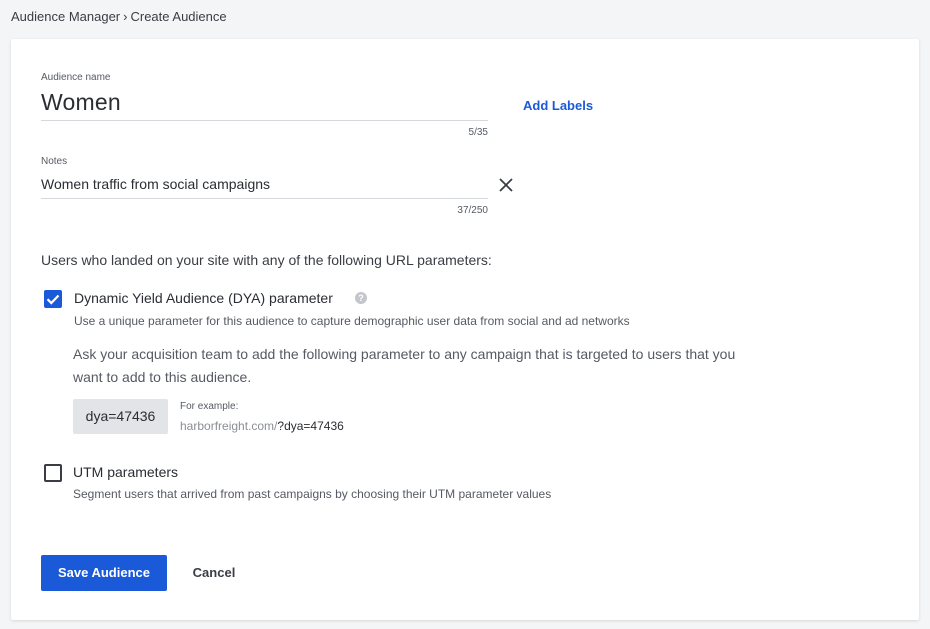  What do you see at coordinates (472, 210) in the screenshot?
I see `notes-counter: 37/250` at bounding box center [472, 210].